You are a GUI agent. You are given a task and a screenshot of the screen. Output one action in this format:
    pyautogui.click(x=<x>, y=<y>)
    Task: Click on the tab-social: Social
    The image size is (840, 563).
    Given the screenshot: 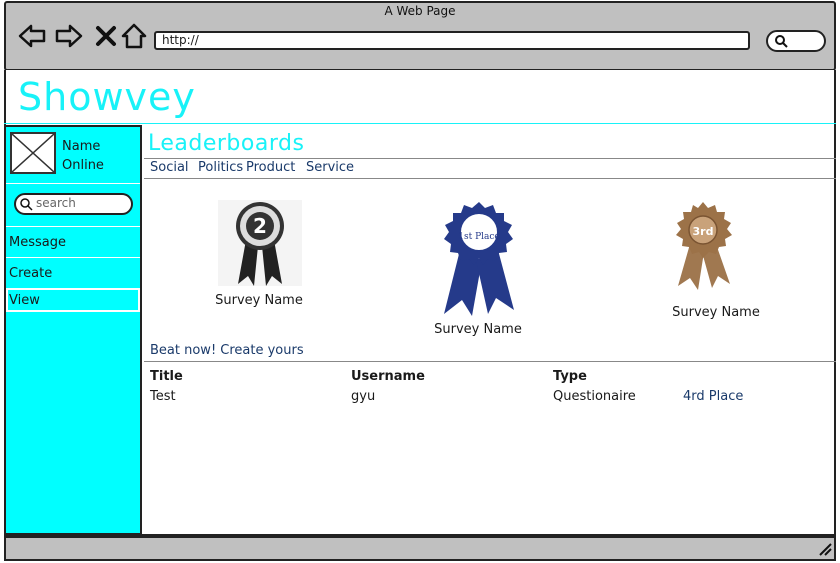 What is the action you would take?
    pyautogui.click(x=169, y=167)
    